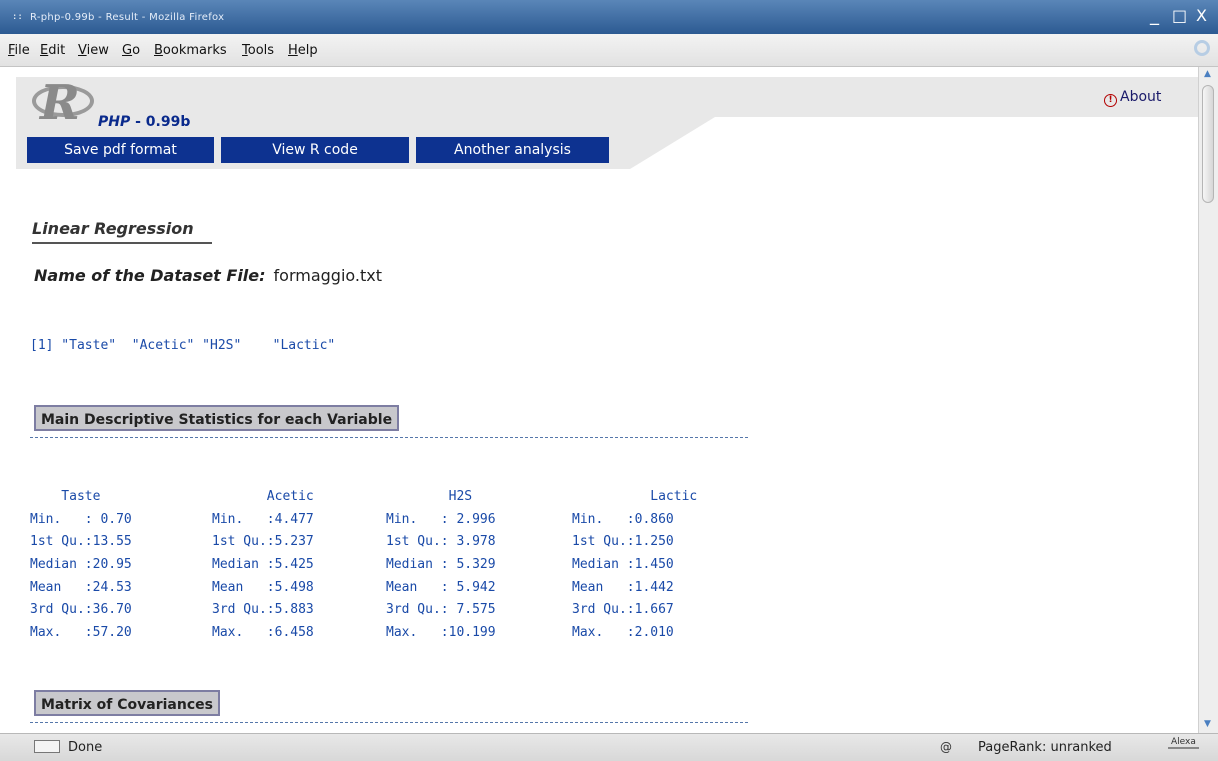 Image resolution: width=1218 pixels, height=761 pixels. Describe the element at coordinates (1141, 97) in the screenshot. I see `about-label: About` at that location.